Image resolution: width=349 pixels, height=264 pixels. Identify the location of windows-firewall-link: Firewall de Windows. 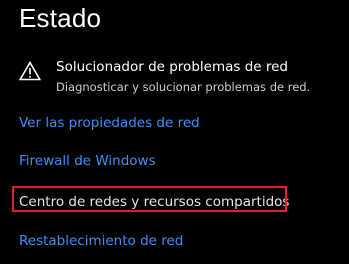
(87, 161).